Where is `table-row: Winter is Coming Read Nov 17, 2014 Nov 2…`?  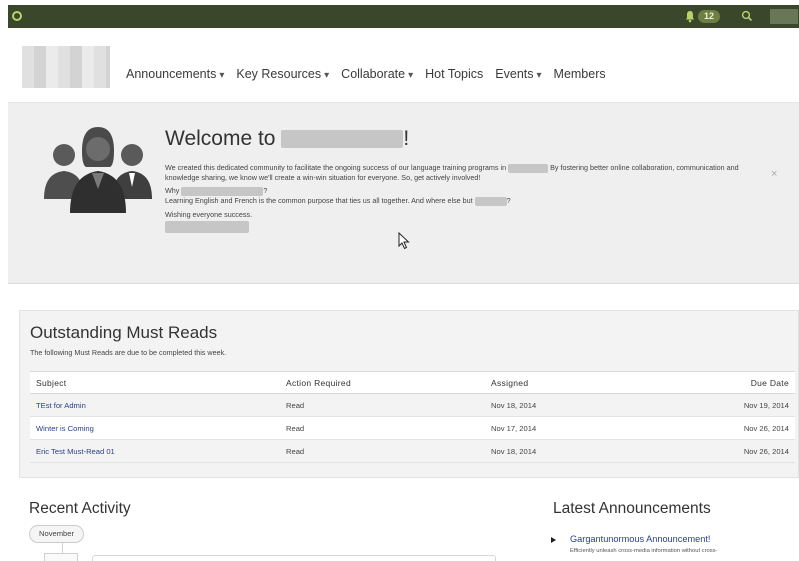 table-row: Winter is Coming Read Nov 17, 2014 Nov 2… is located at coordinates (412, 428).